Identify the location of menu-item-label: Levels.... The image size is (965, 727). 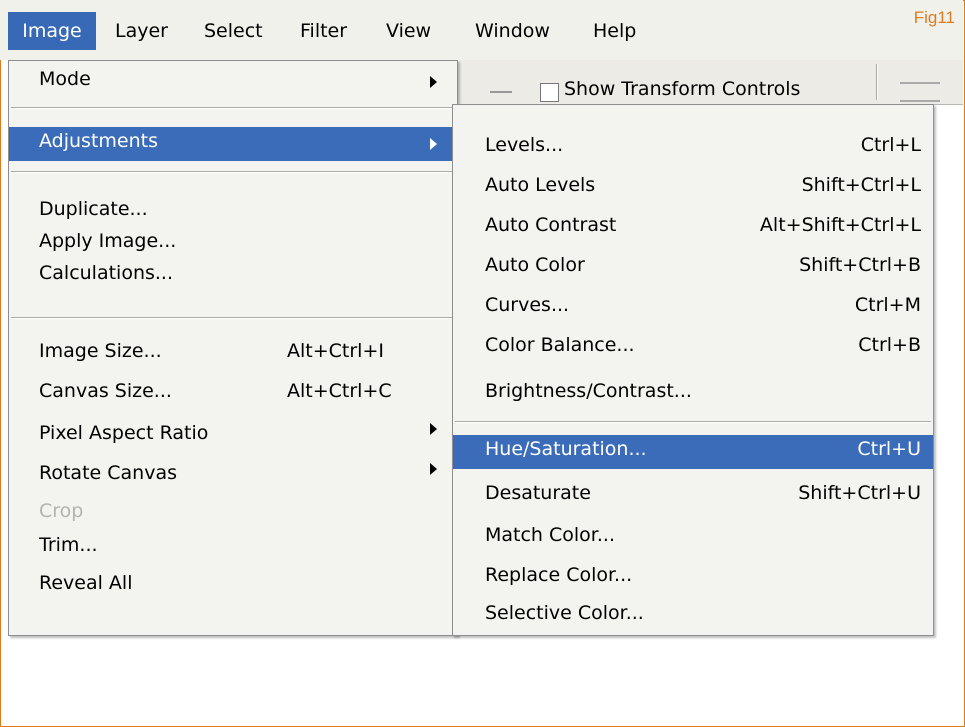
(524, 145).